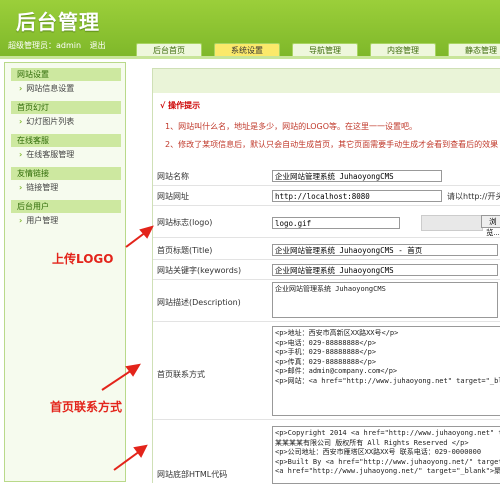 The width and height of the screenshot is (500, 484). I want to click on sidebar-group-service: 在线客服 在线客服管理, so click(66, 148).